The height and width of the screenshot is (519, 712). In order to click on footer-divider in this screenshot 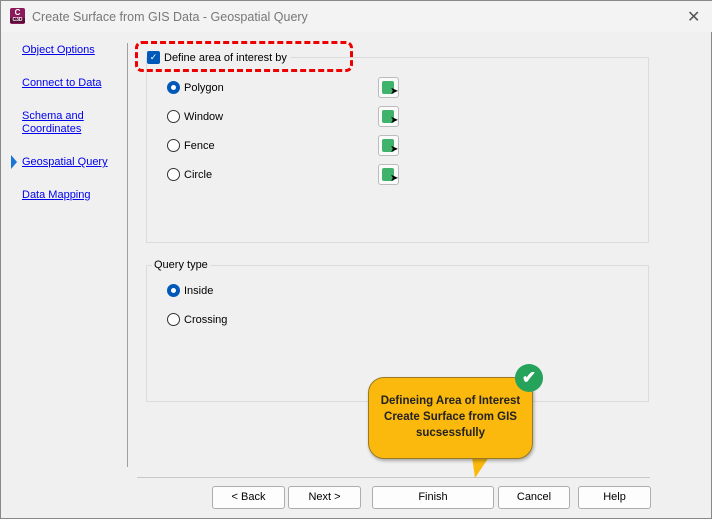, I will do `click(393, 477)`.